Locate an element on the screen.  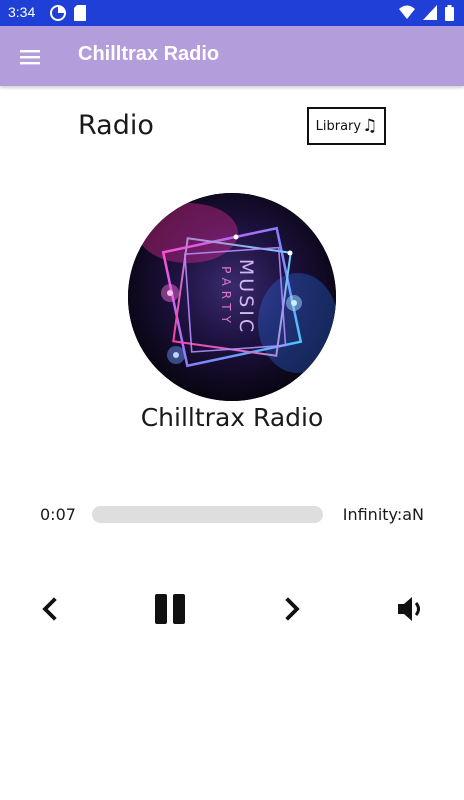
hamburger-menu-icon is located at coordinates (30, 57).